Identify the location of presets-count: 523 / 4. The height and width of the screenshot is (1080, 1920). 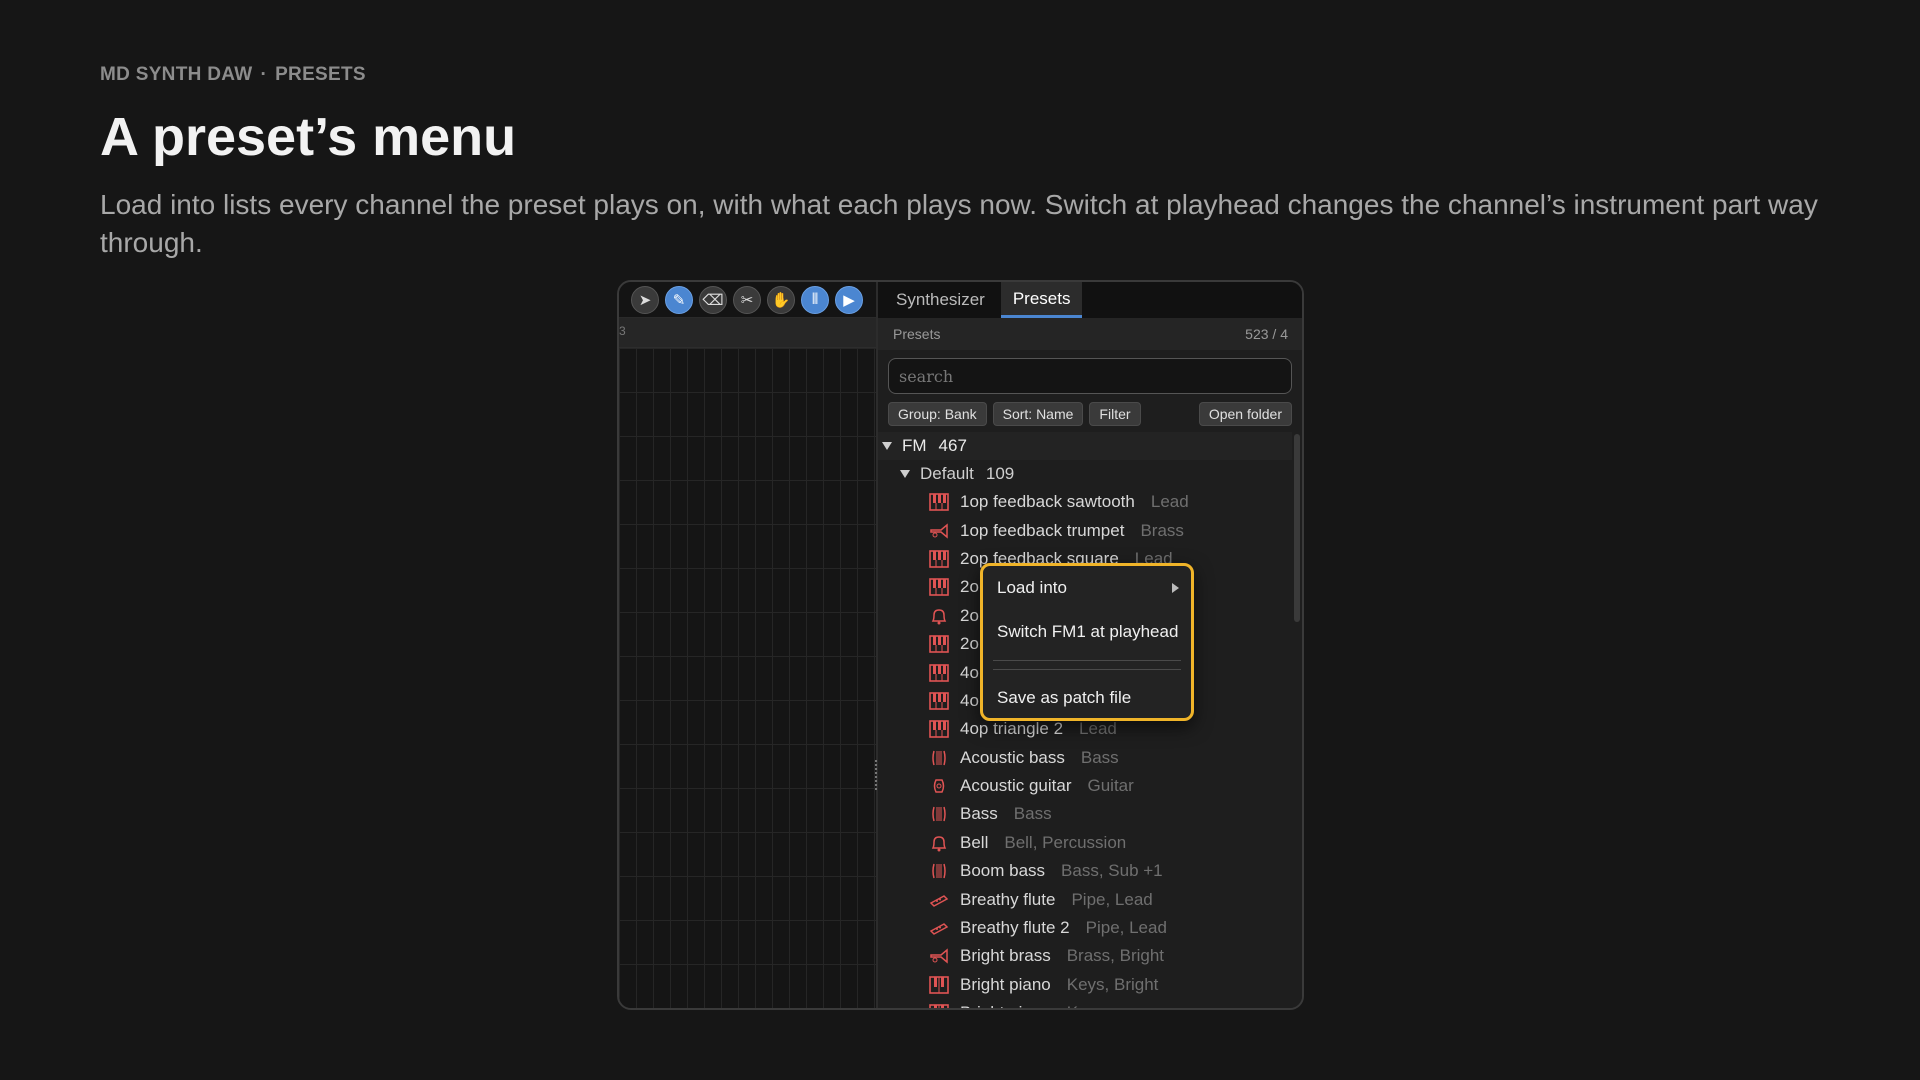
(1266, 334).